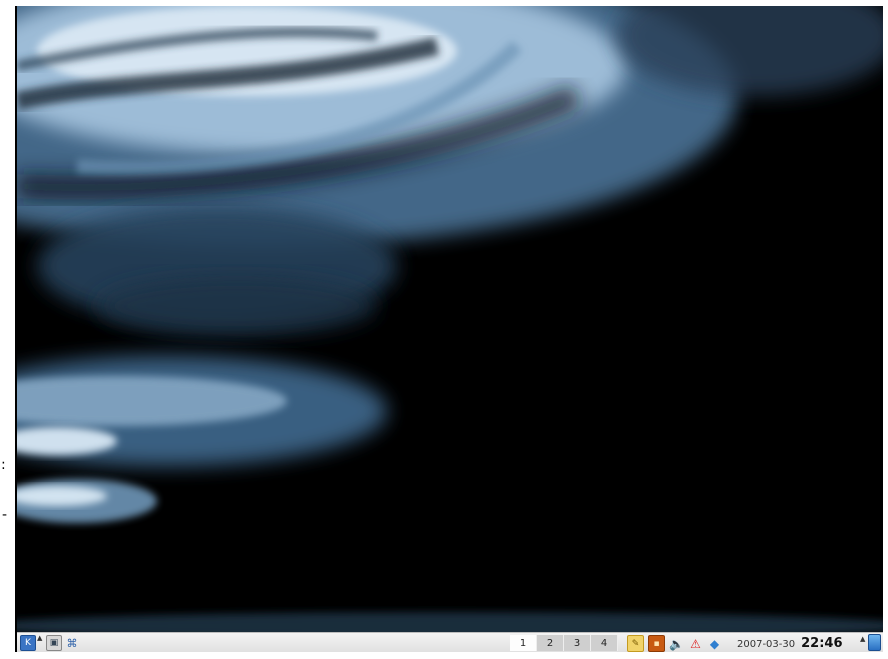  Describe the element at coordinates (28, 643) in the screenshot. I see `kde-menu-icon: K` at that location.